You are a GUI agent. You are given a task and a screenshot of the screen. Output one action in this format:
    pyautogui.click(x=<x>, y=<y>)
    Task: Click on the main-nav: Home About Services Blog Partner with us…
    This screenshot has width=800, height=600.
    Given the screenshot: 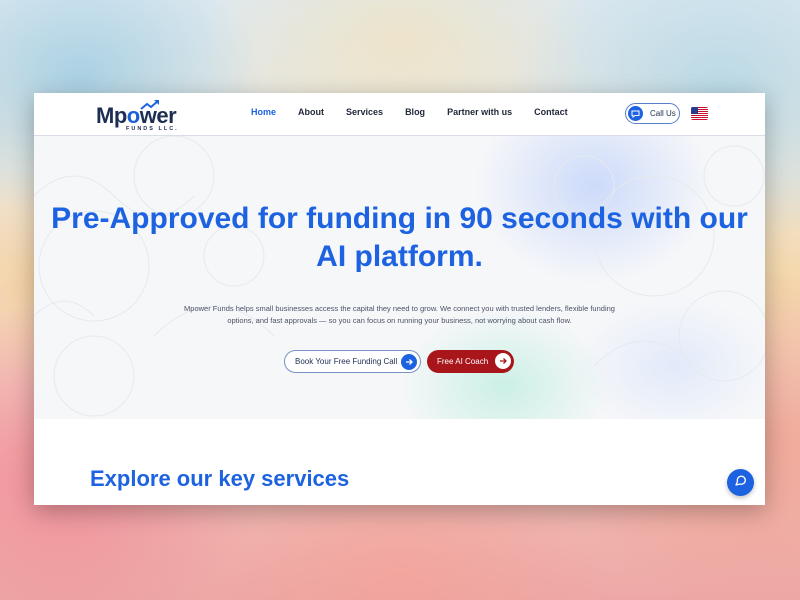 What is the action you would take?
    pyautogui.click(x=420, y=112)
    